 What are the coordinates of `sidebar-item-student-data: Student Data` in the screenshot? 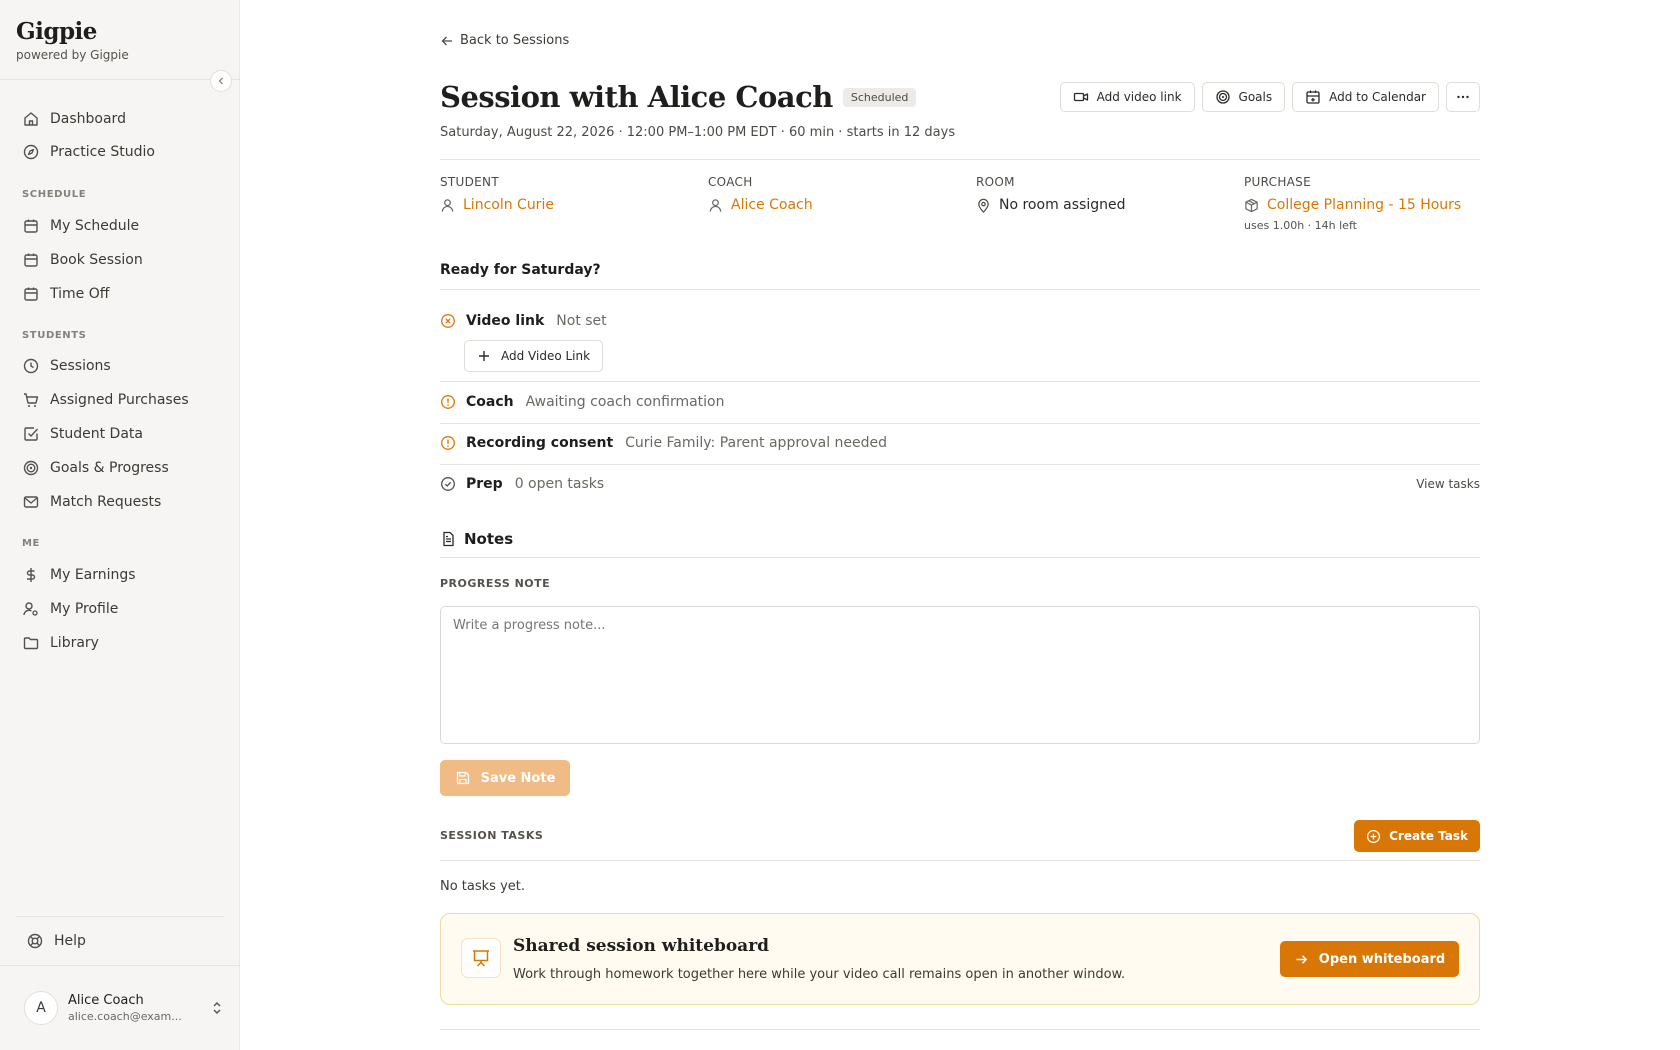 It's located at (121, 434).